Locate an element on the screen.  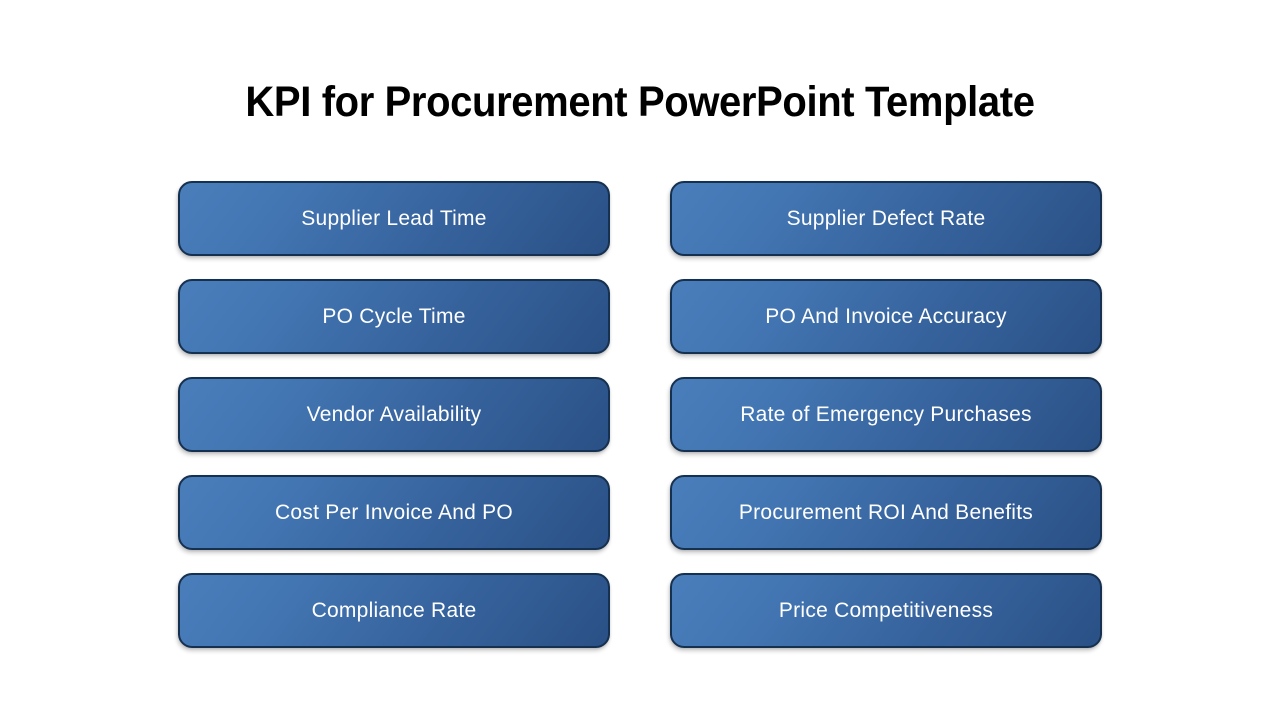
kpi-card-compliance-rate: Compliance Rate is located at coordinates (394, 610).